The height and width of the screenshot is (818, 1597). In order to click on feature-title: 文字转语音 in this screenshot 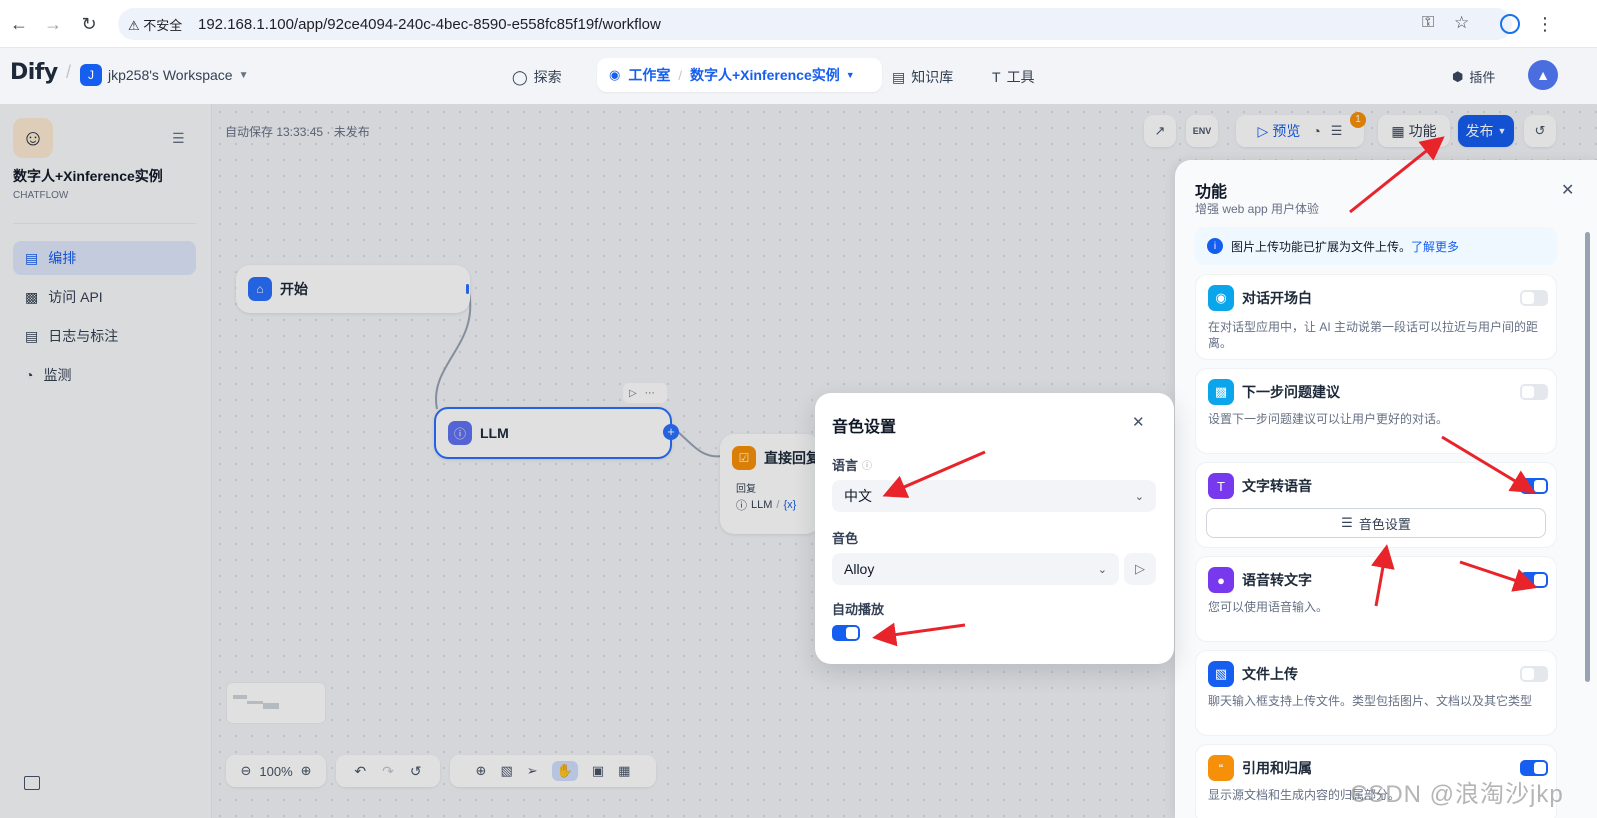, I will do `click(1277, 486)`.